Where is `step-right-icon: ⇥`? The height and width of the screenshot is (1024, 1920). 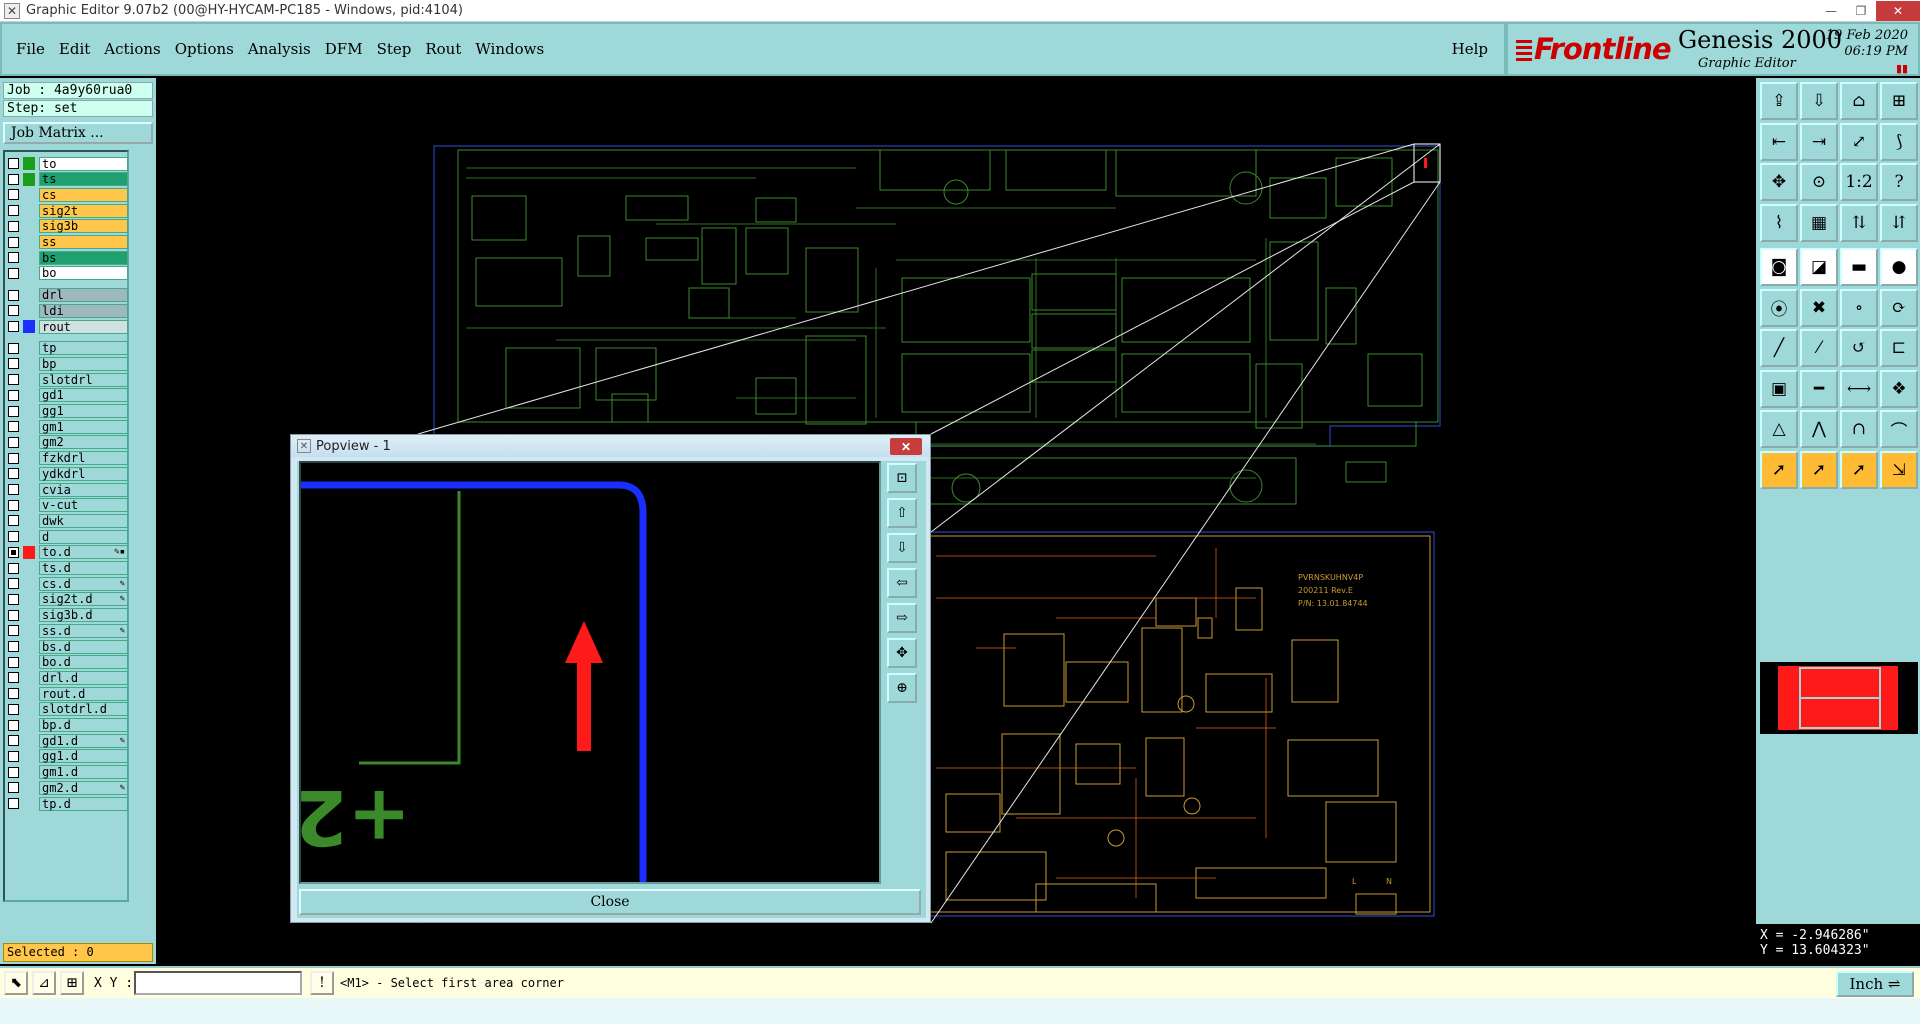
step-right-icon: ⇥ is located at coordinates (1819, 141).